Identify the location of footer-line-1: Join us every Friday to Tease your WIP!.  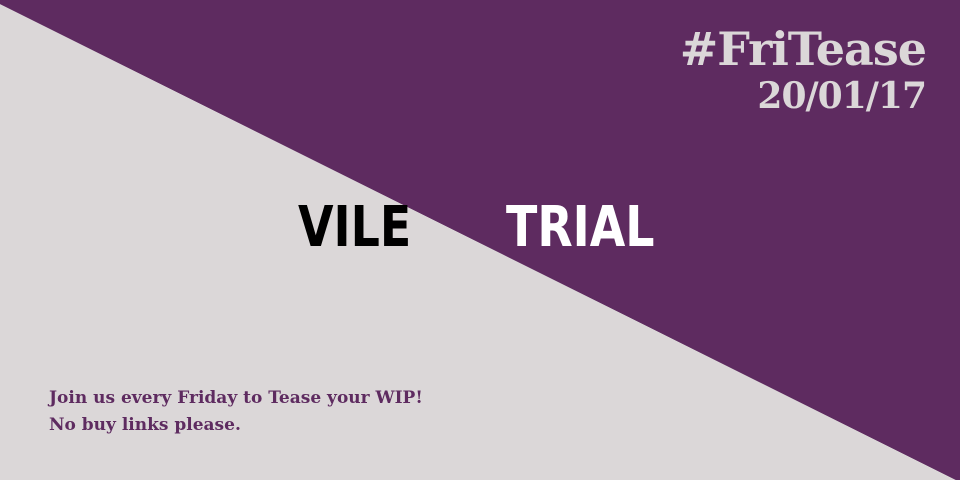
(236, 398).